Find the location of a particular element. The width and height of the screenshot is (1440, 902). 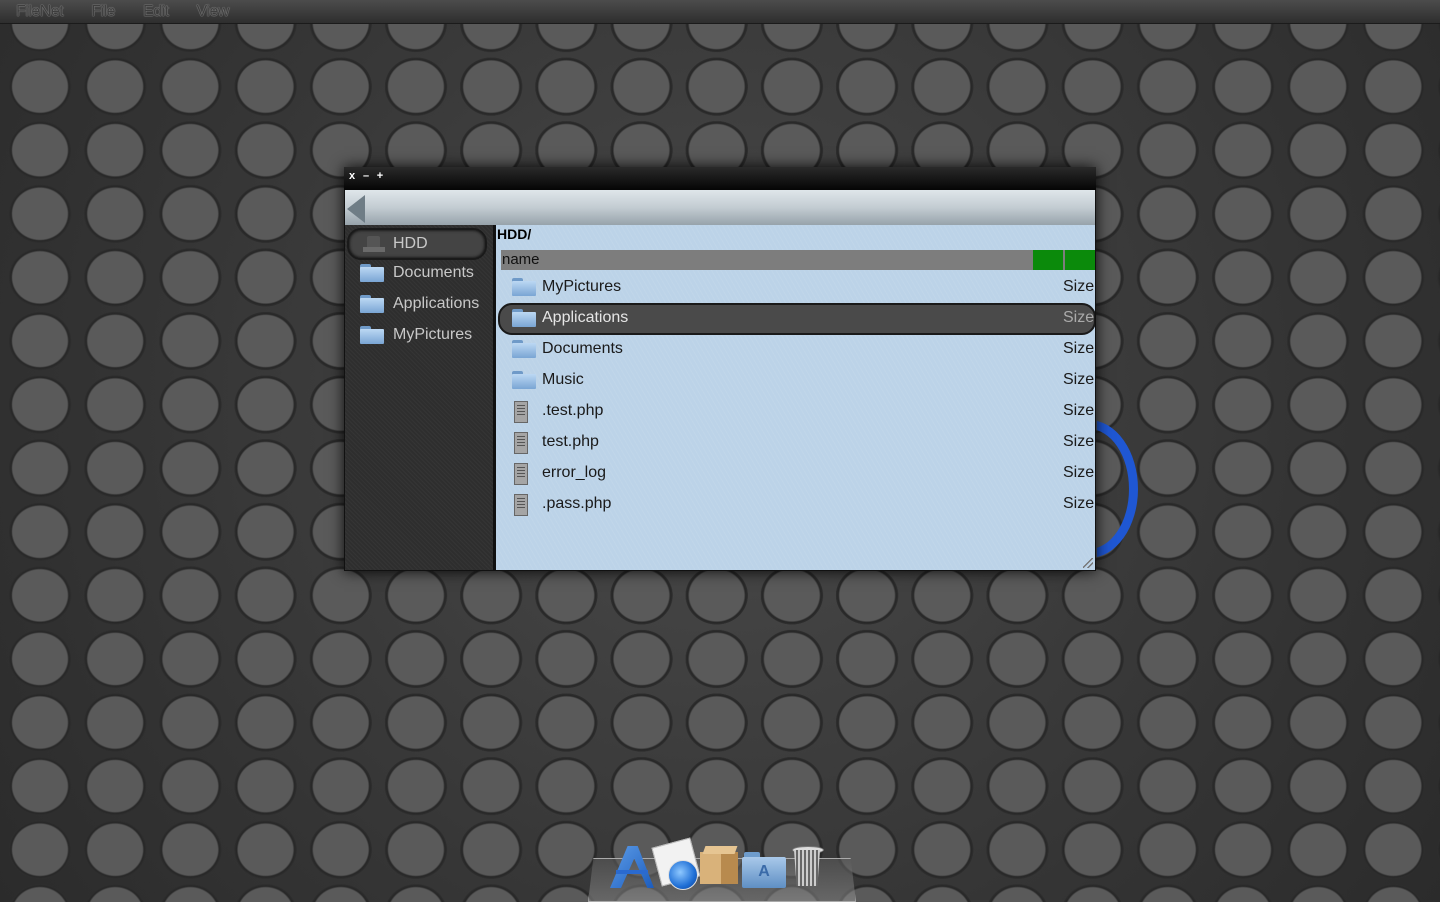

file-name: Applications is located at coordinates (585, 317).